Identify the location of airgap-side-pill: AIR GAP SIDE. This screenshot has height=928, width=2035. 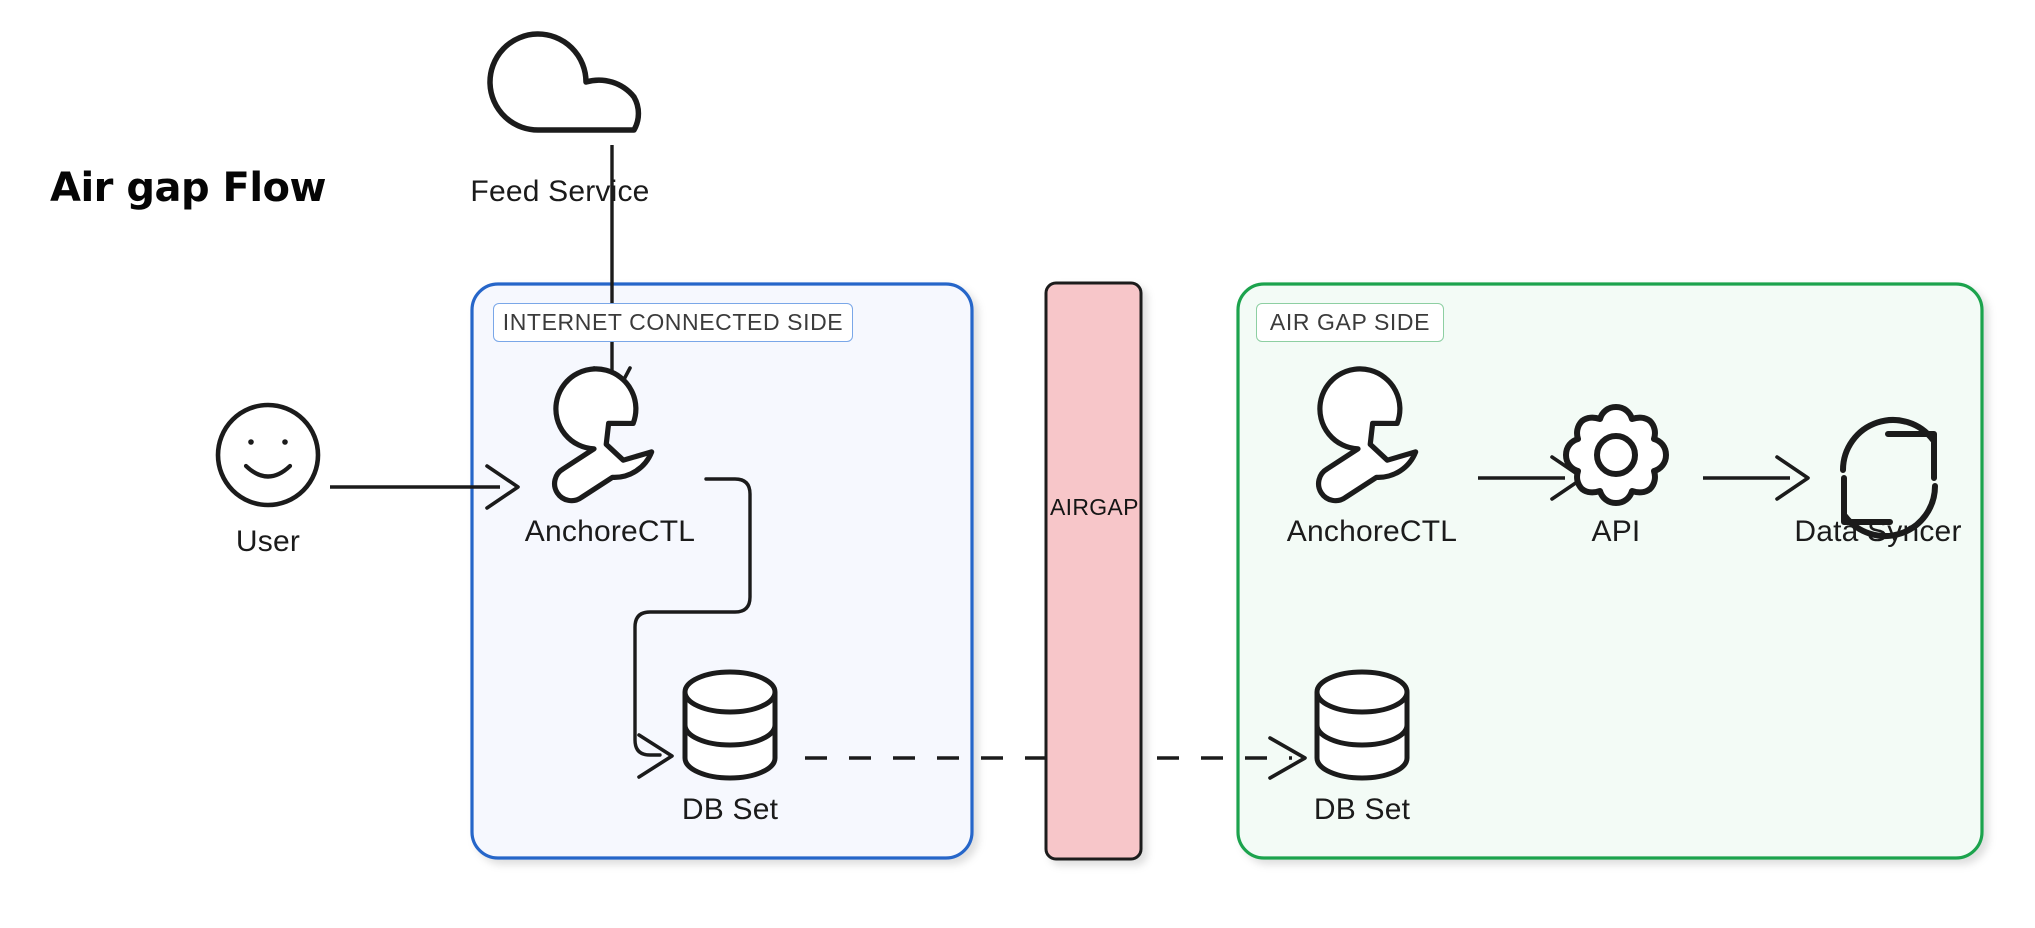
(1350, 322).